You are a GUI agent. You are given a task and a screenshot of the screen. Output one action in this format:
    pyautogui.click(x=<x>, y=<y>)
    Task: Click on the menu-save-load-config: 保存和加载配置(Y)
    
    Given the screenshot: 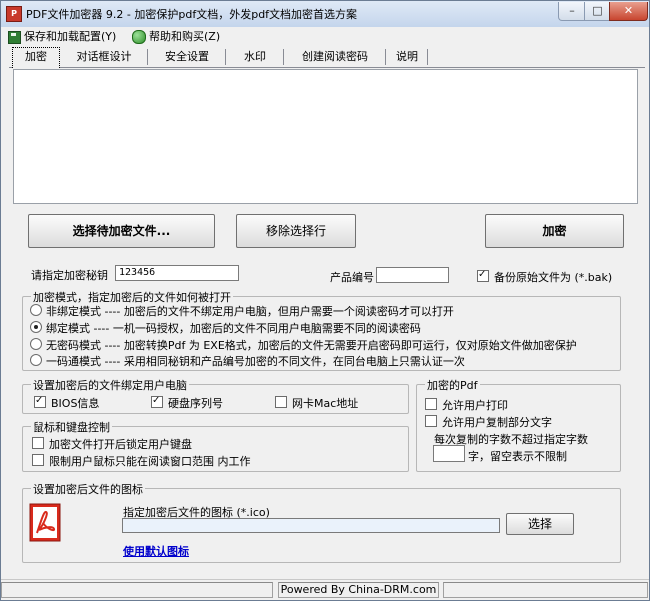 What is the action you would take?
    pyautogui.click(x=62, y=37)
    